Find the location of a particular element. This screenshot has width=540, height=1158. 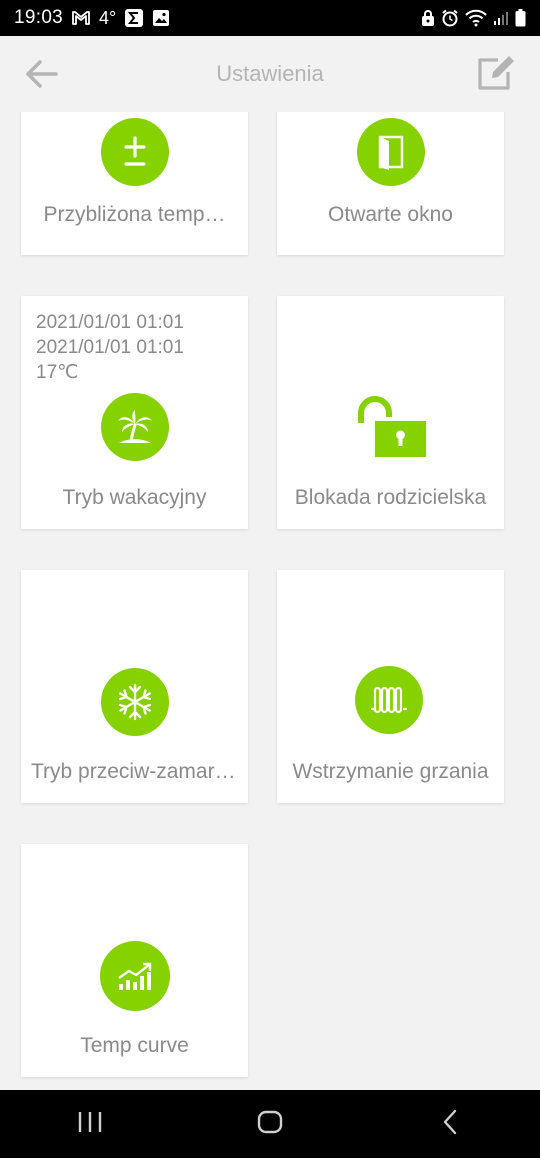

status-time: 19:03 is located at coordinates (39, 17).